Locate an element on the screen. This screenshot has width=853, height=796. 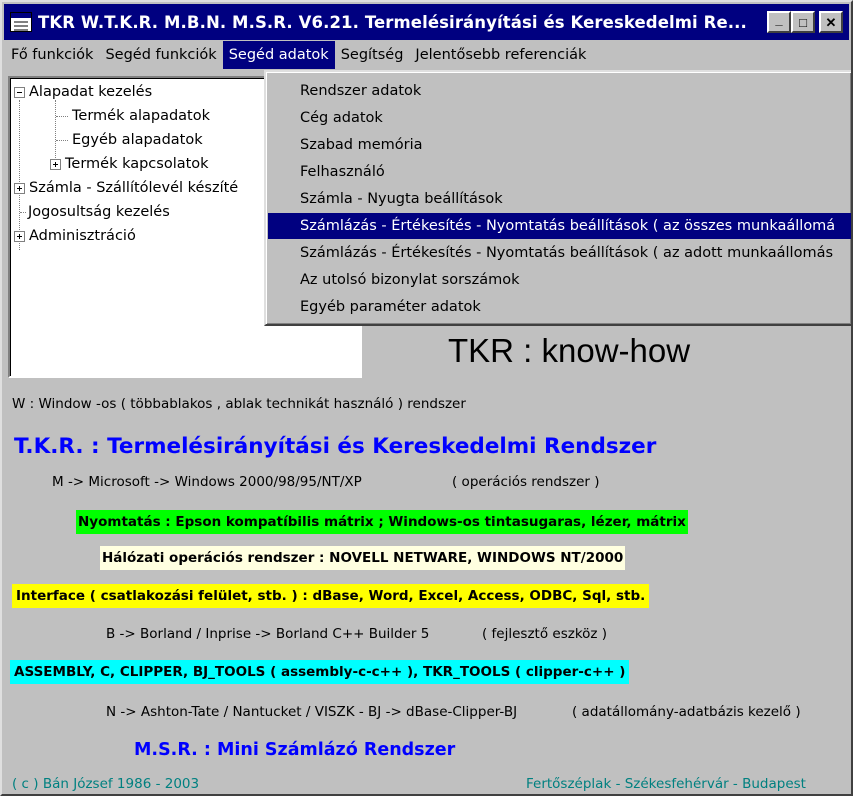
maximize-button: □ is located at coordinates (803, 22).